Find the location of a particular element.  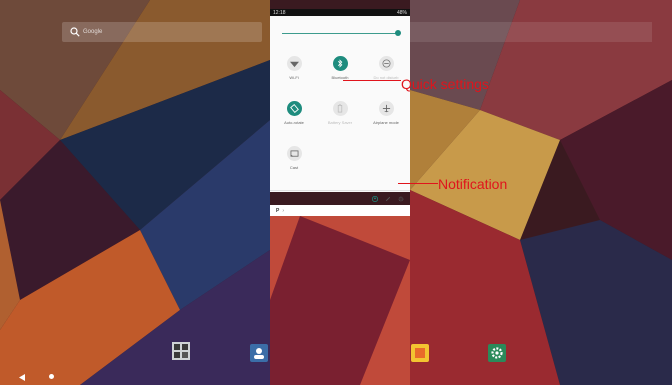

back-icon is located at coordinates (22, 377).